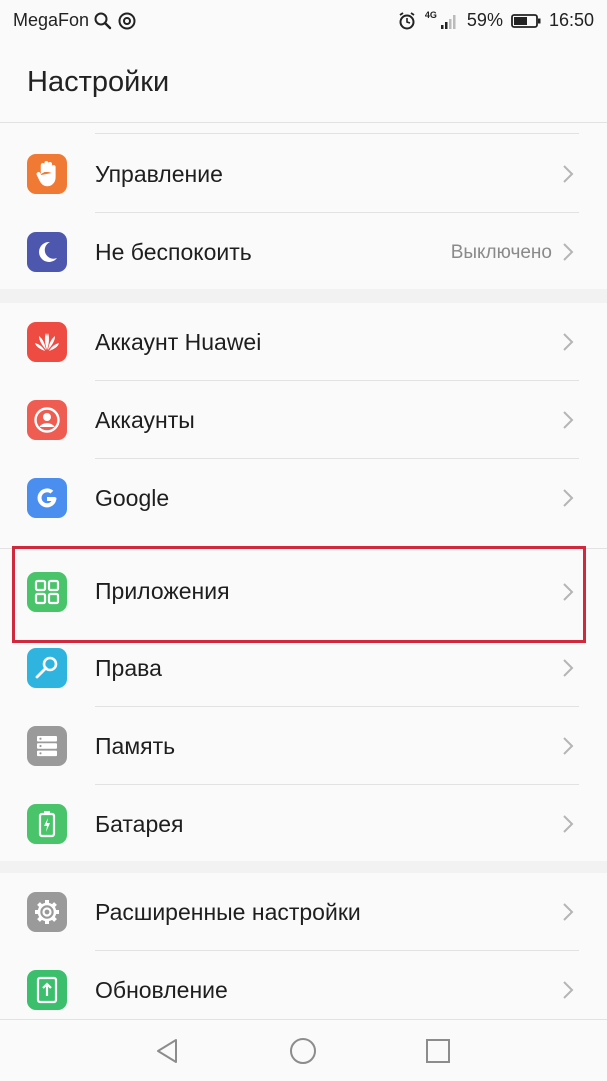  What do you see at coordinates (159, 174) in the screenshot?
I see `settings-item-label: Управление` at bounding box center [159, 174].